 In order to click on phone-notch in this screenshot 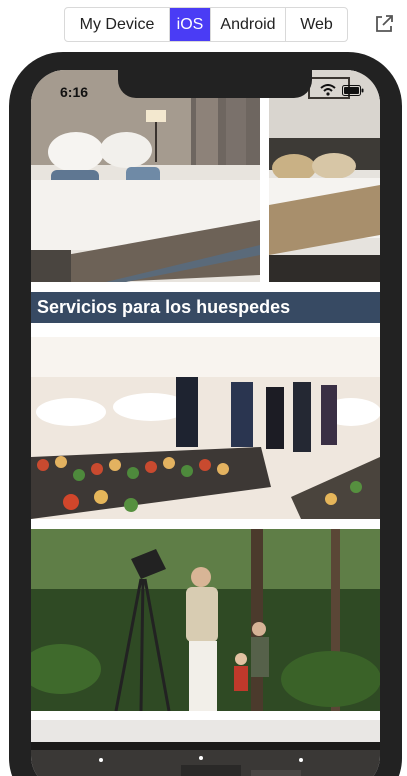, I will do `click(215, 84)`.